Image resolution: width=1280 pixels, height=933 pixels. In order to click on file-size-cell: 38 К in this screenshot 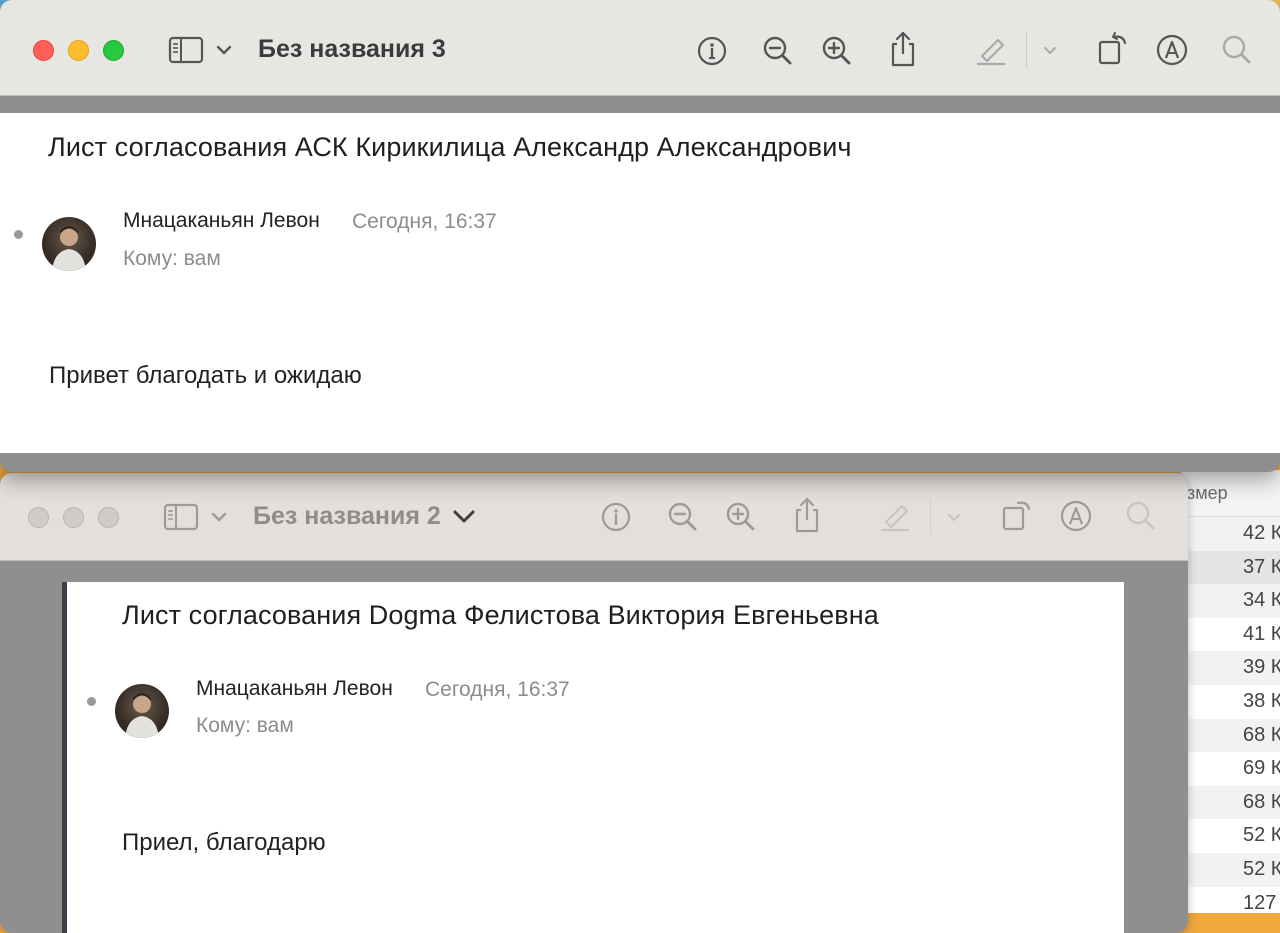, I will do `click(1230, 702)`.